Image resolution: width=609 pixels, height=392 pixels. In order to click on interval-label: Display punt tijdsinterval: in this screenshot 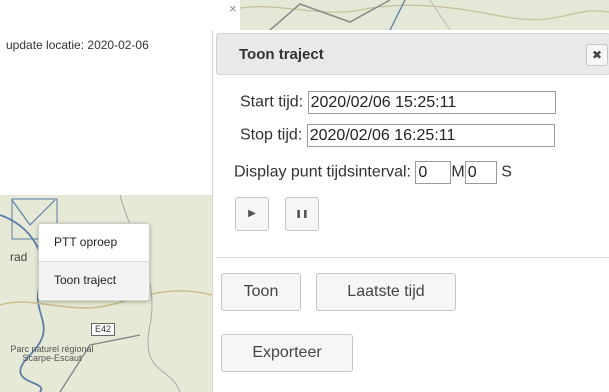, I will do `click(322, 172)`.